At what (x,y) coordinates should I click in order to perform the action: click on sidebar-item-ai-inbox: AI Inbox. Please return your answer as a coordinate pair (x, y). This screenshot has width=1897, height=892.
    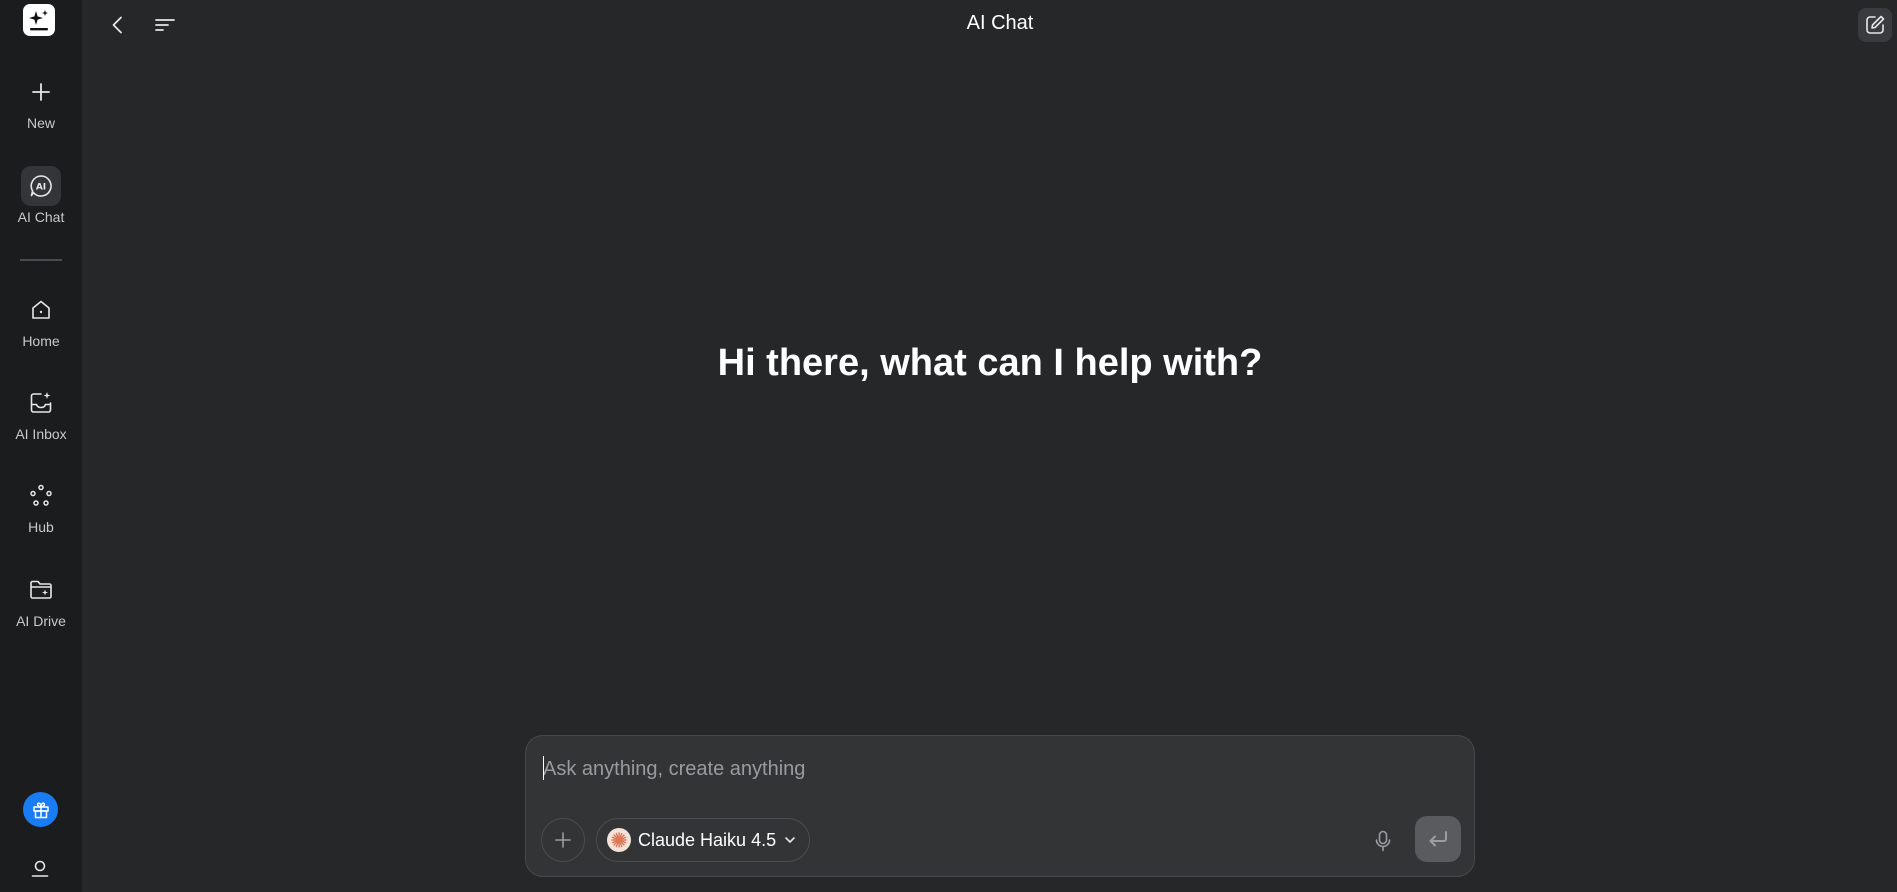
    Looking at the image, I should click on (41, 412).